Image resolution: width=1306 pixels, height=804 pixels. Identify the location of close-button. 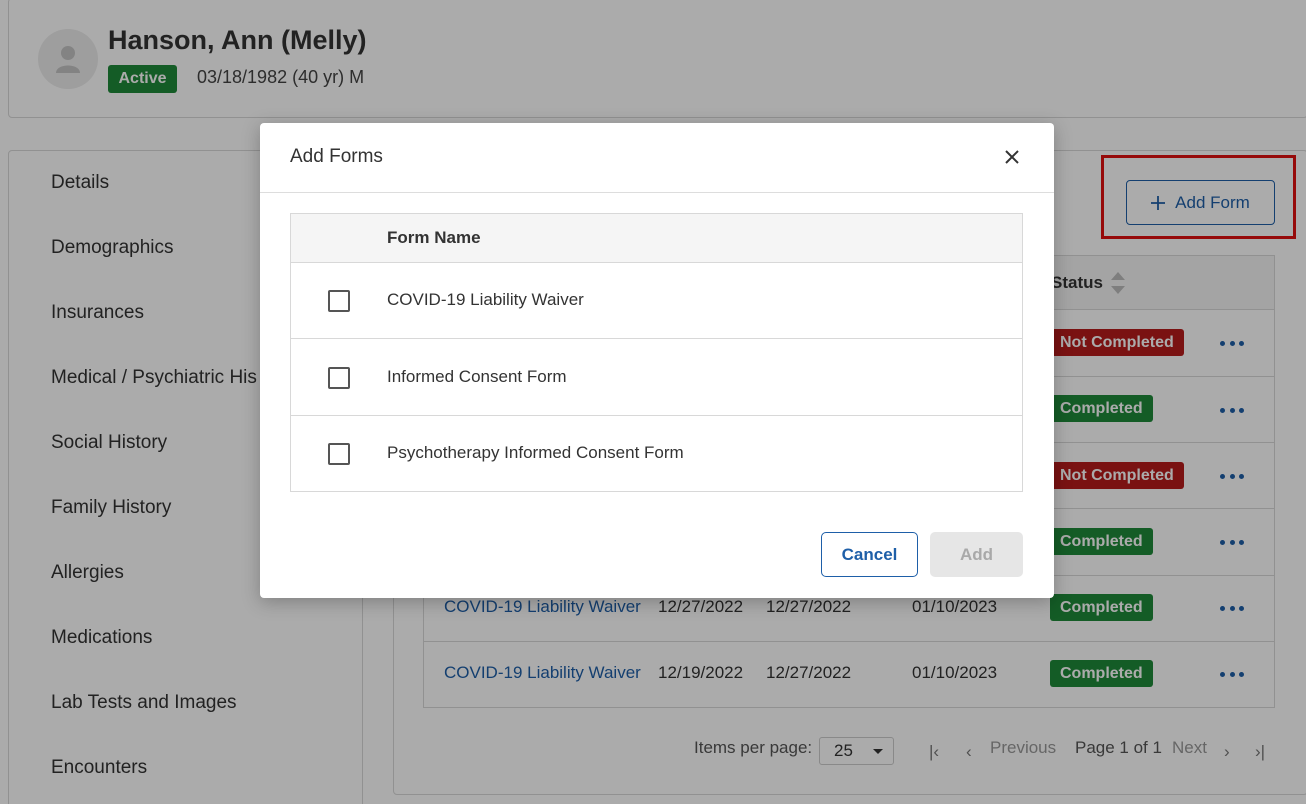
(1012, 157).